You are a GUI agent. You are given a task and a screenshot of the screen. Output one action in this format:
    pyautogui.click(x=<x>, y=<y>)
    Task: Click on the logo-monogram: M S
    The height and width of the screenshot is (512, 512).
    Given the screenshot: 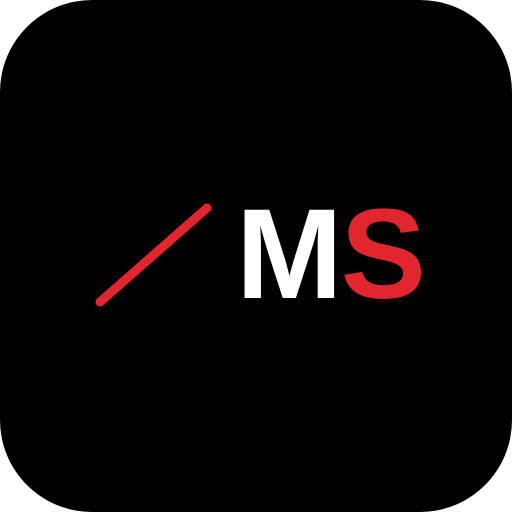 What is the action you would take?
    pyautogui.click(x=331, y=255)
    